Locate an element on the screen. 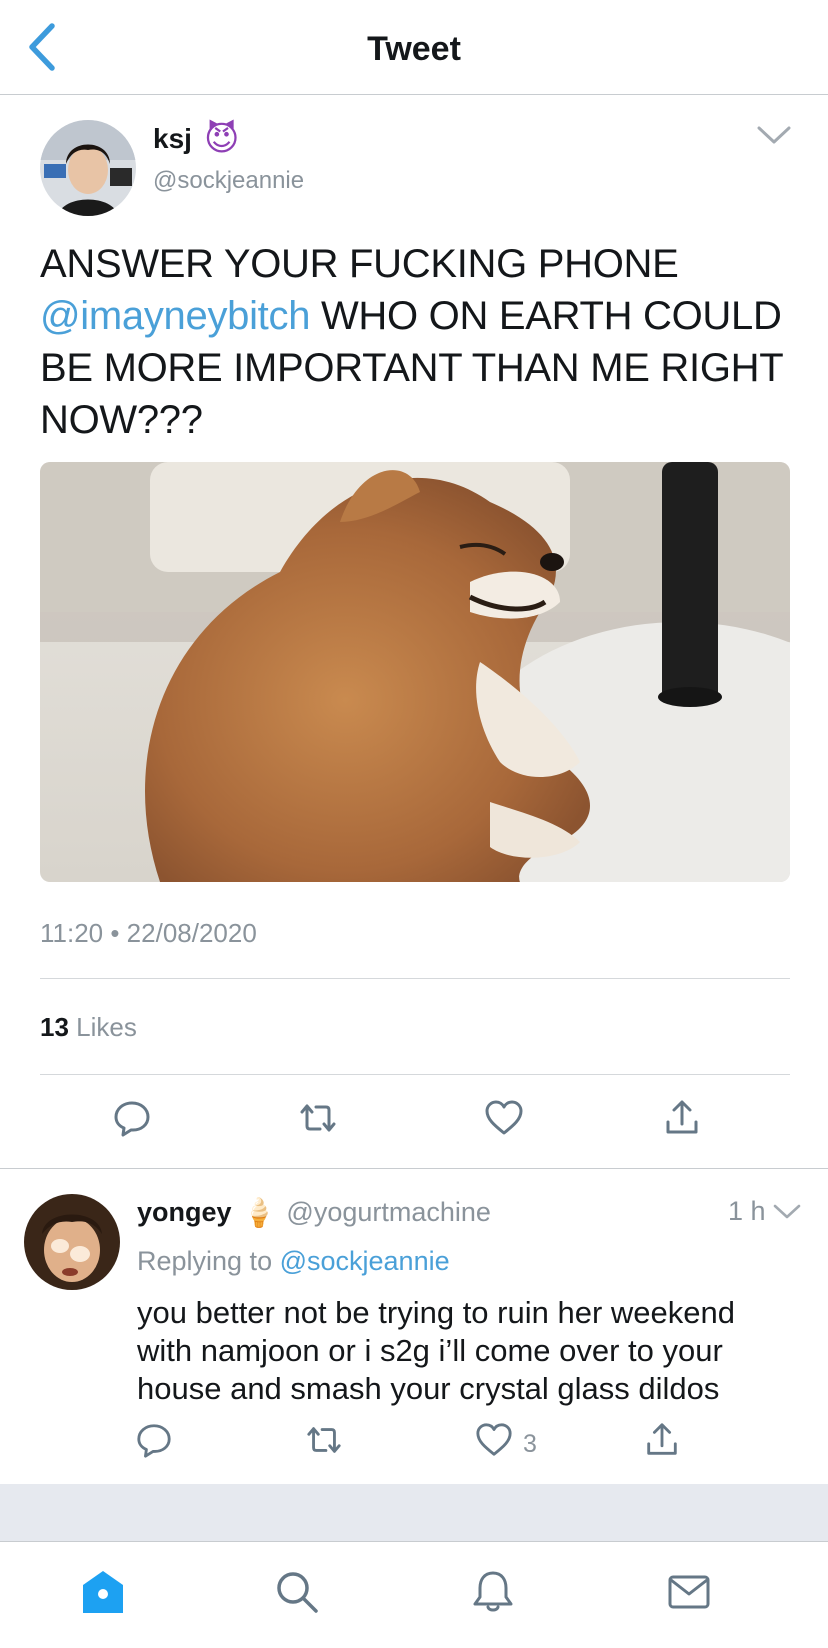 Image resolution: width=828 pixels, height=1648 pixels. messages-icon is located at coordinates (689, 1592).